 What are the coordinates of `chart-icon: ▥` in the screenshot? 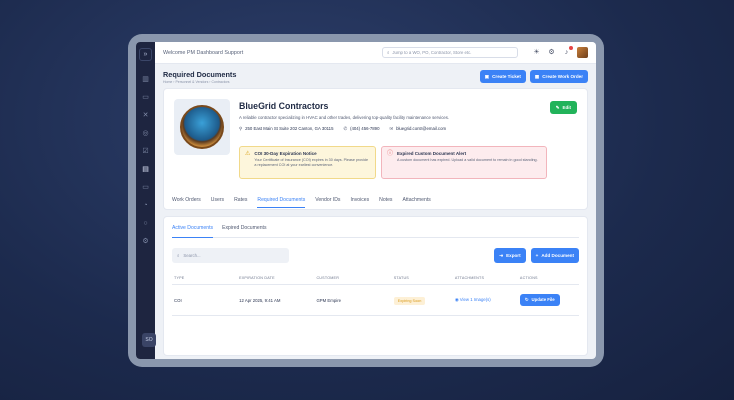 It's located at (146, 80).